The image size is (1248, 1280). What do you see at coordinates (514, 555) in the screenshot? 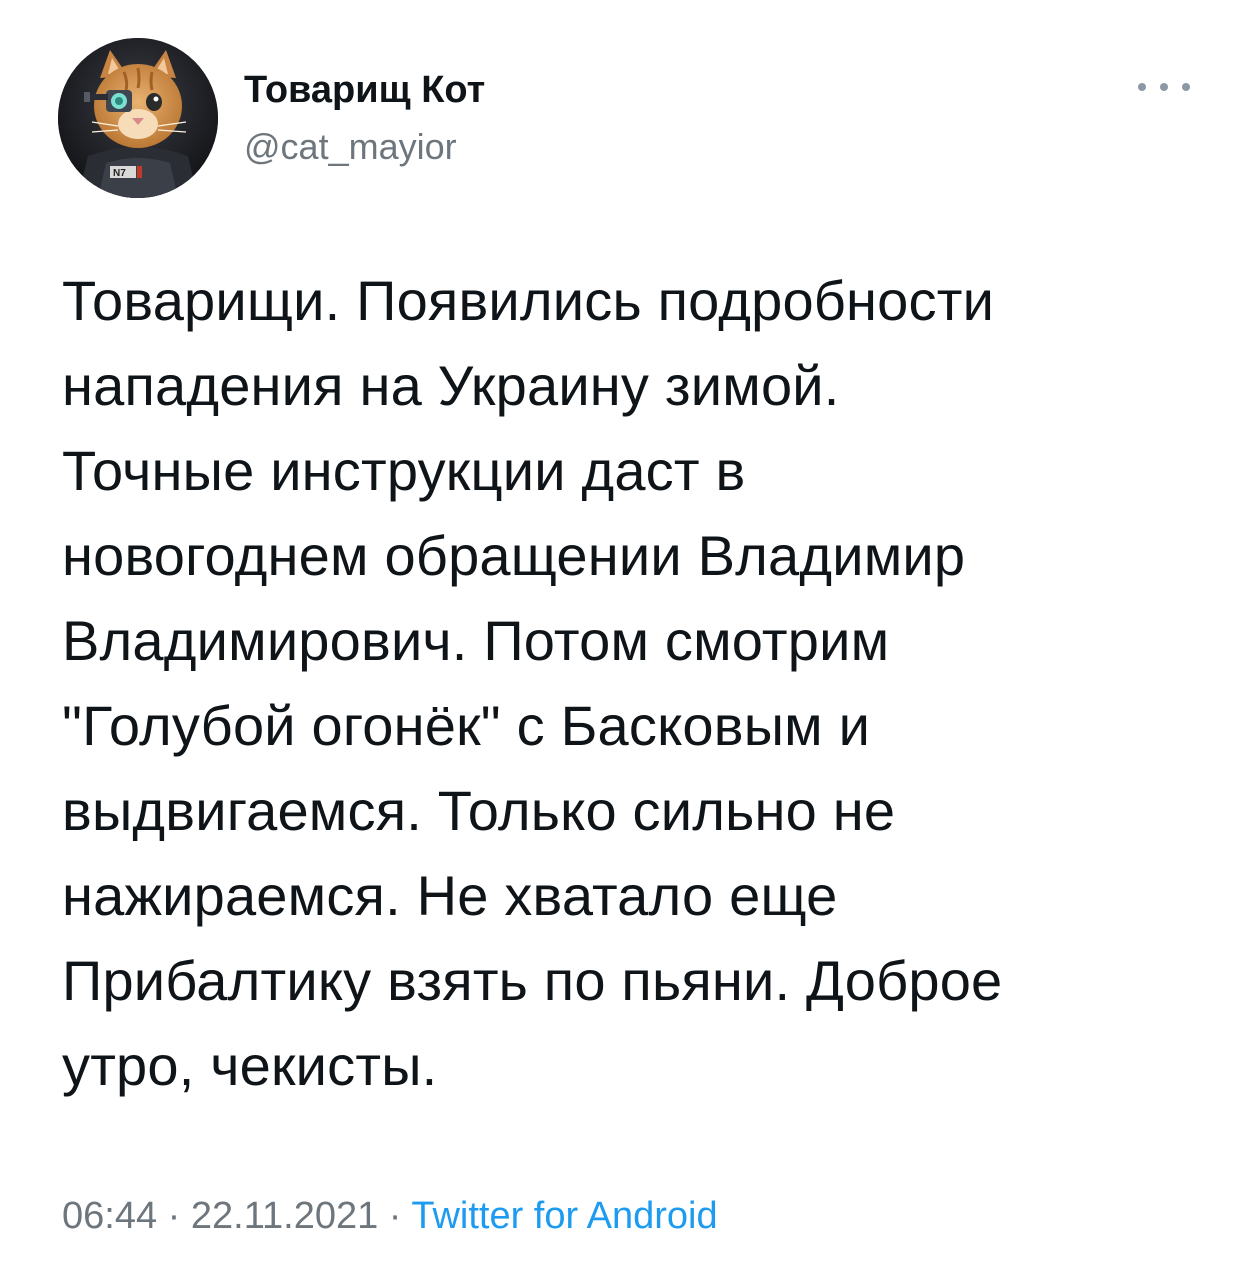
I see `tweet-text-line: новогоднем обращении Владимир` at bounding box center [514, 555].